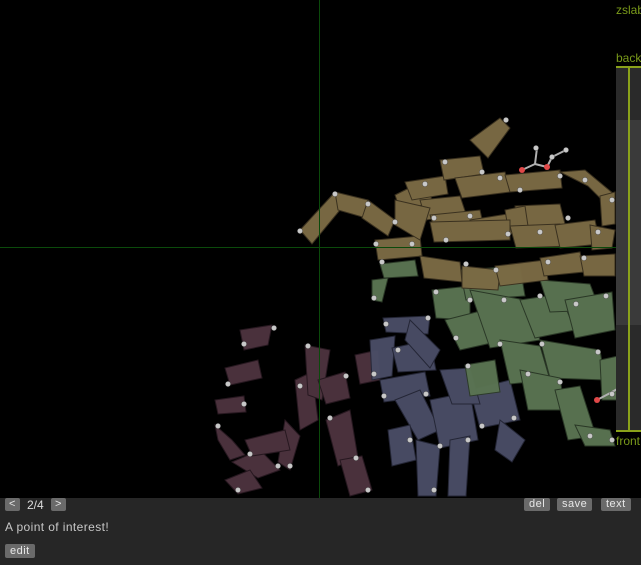  I want to click on save-button: save, so click(575, 504).